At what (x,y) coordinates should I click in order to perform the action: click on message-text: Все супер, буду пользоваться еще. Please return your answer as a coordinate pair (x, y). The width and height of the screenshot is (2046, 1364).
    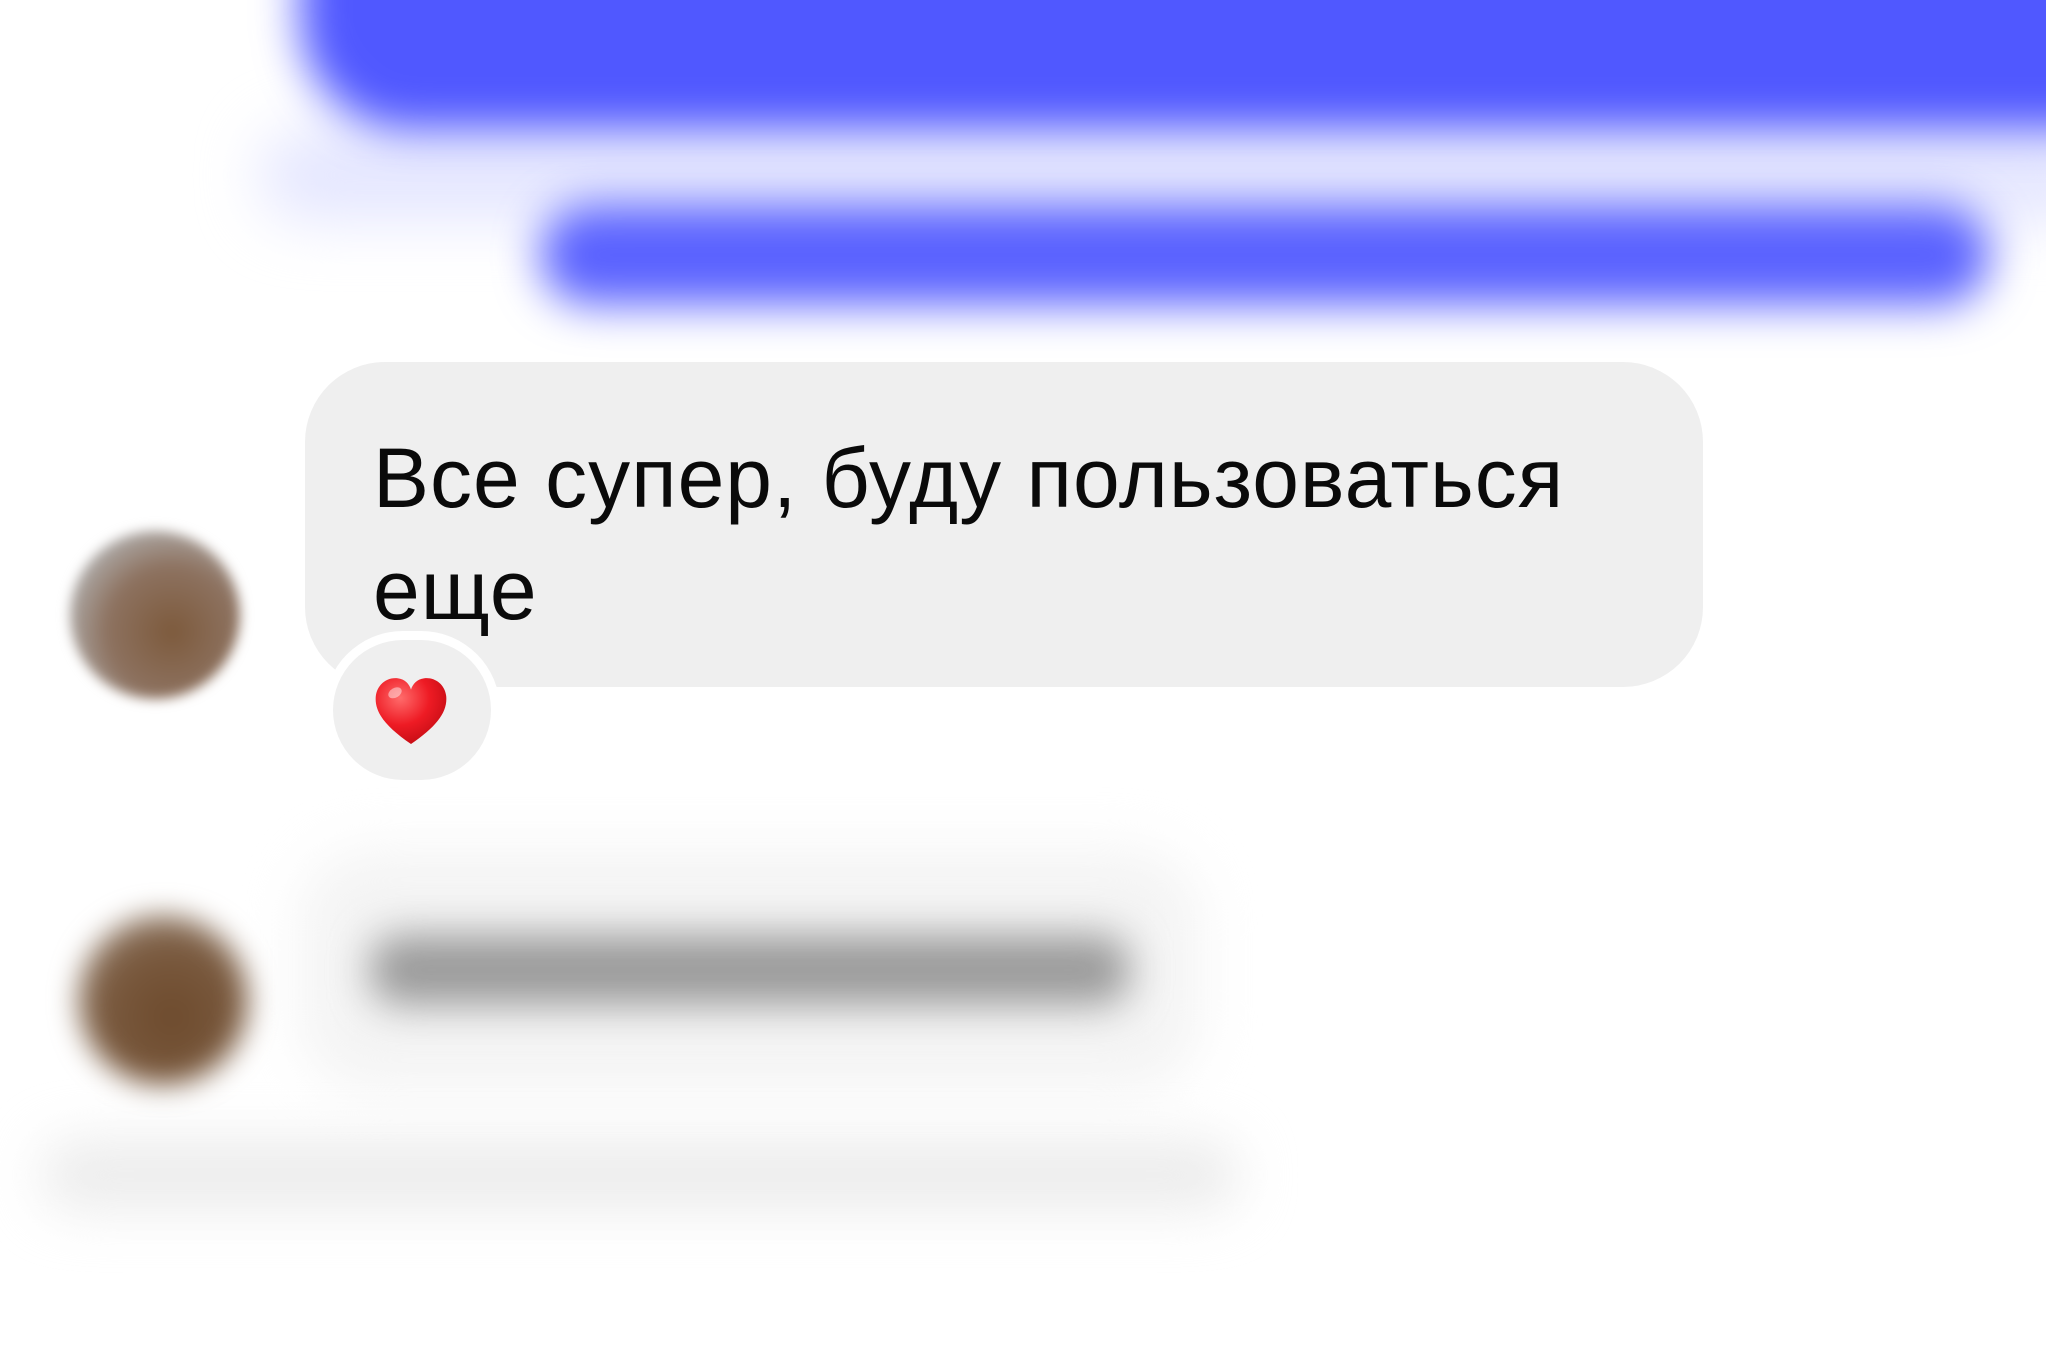
    Looking at the image, I should click on (969, 534).